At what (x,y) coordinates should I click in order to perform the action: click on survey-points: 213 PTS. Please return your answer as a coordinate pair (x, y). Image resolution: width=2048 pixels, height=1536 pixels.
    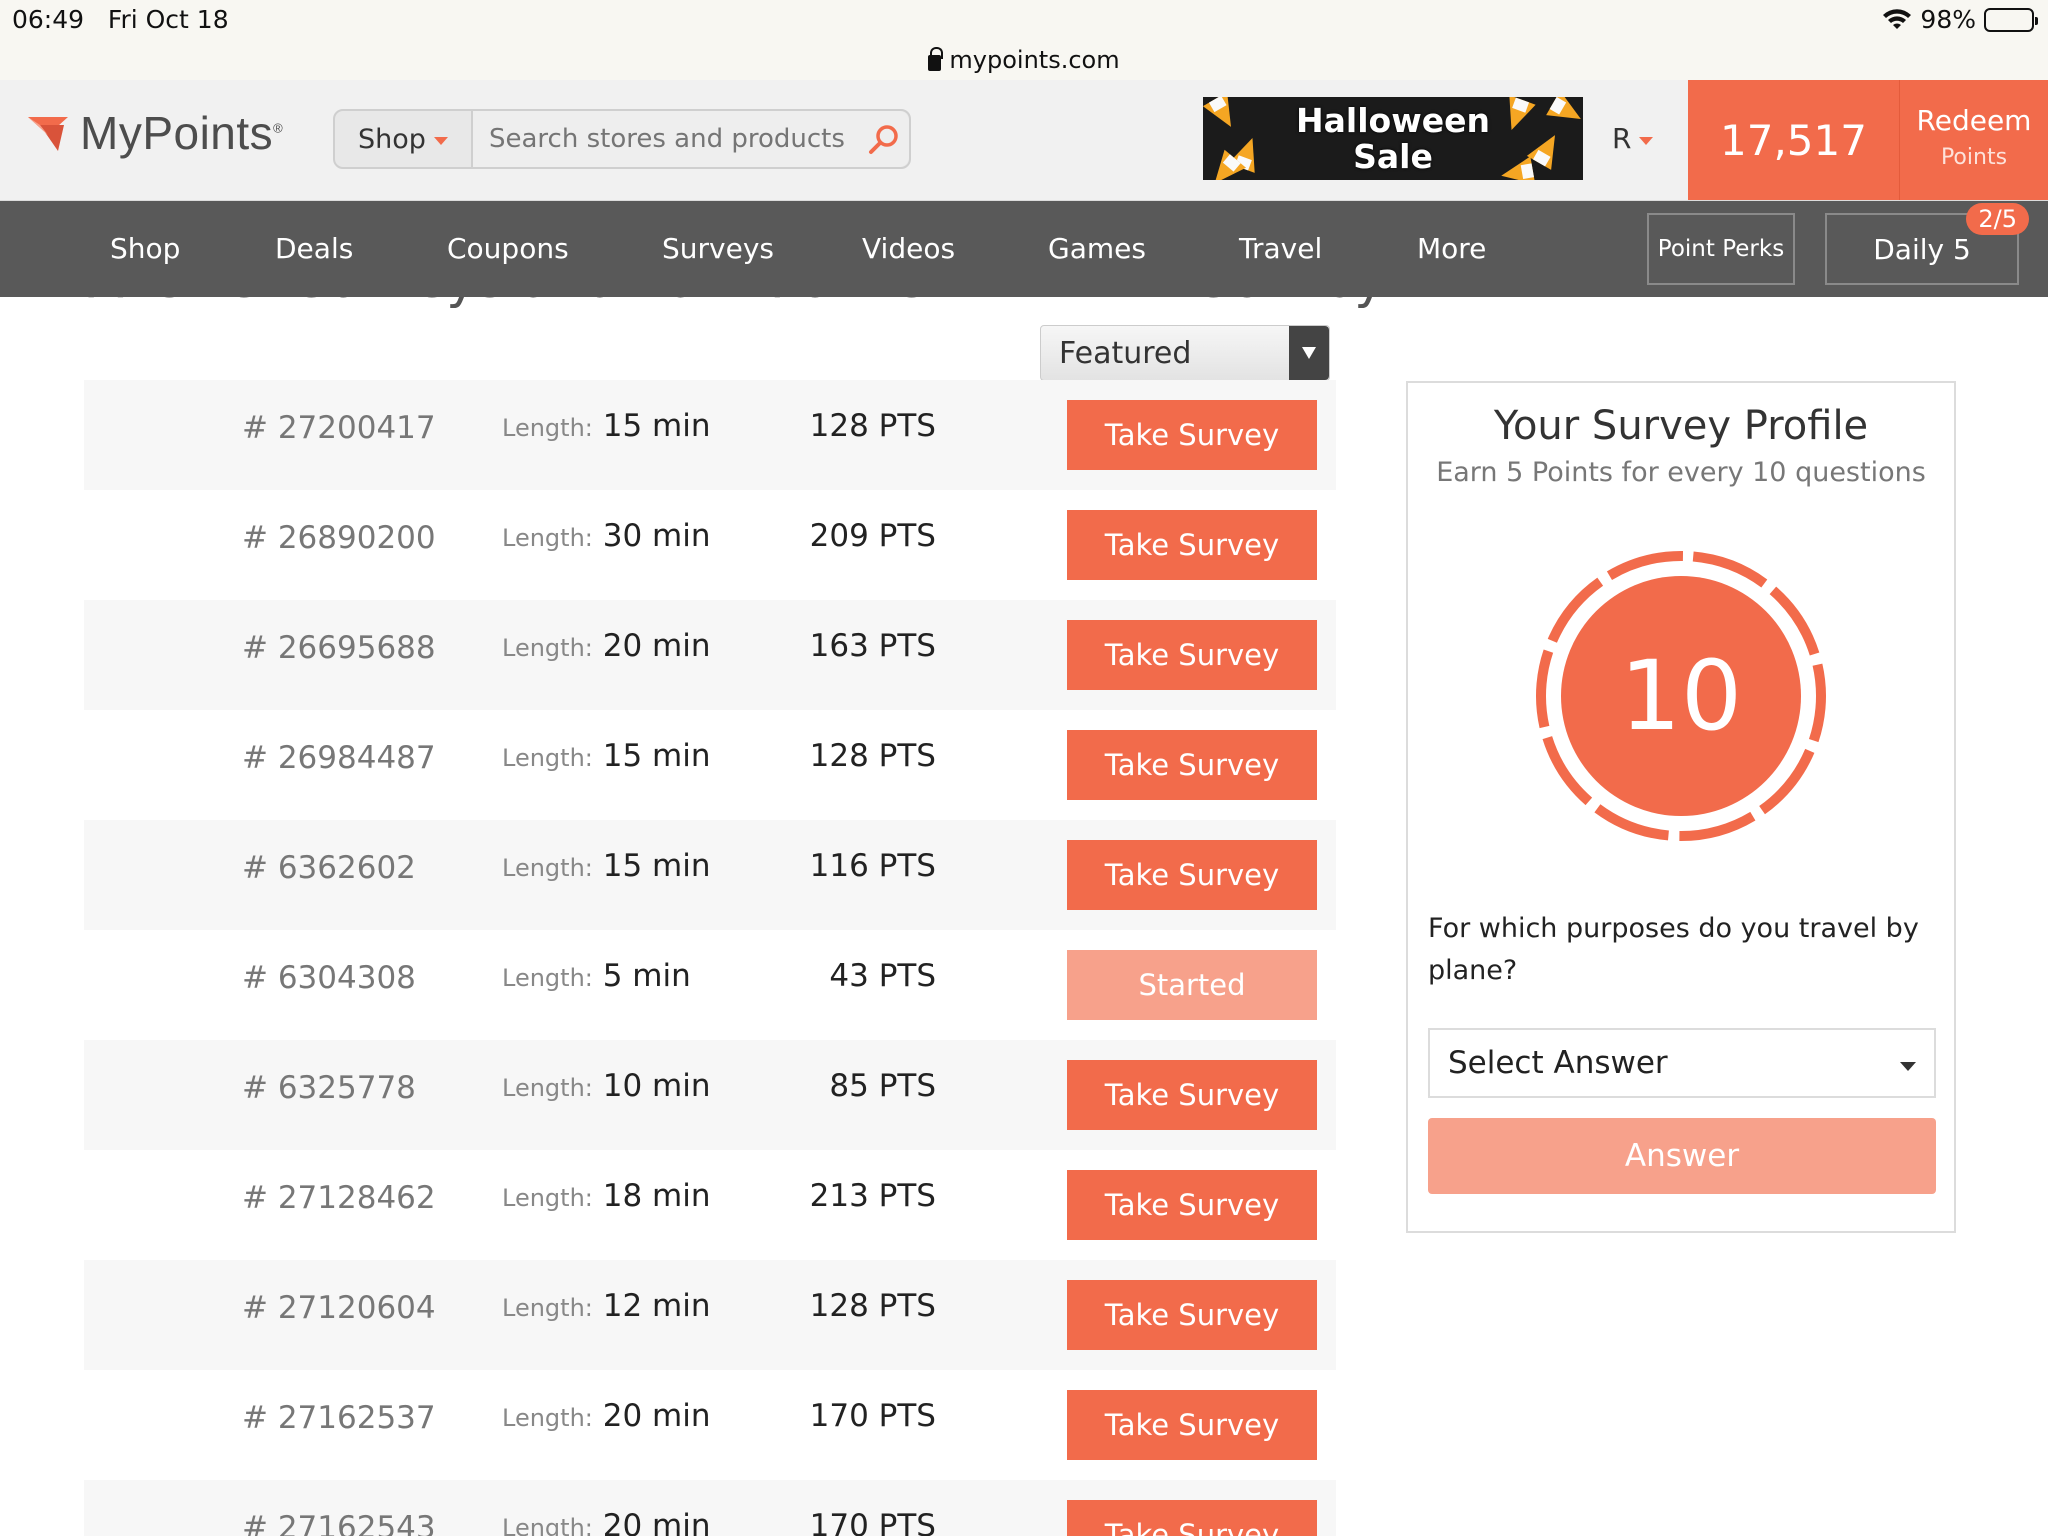
    Looking at the image, I should click on (872, 1196).